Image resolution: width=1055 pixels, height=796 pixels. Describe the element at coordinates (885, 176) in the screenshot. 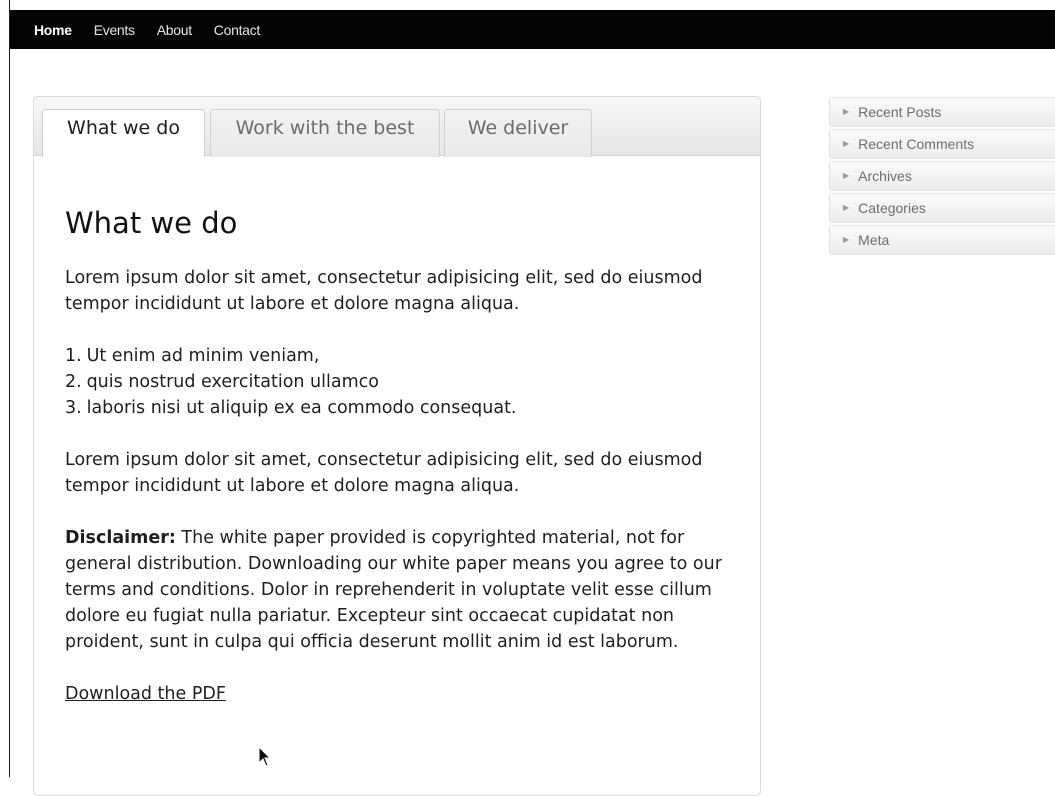

I see `widget-label: Archives` at that location.